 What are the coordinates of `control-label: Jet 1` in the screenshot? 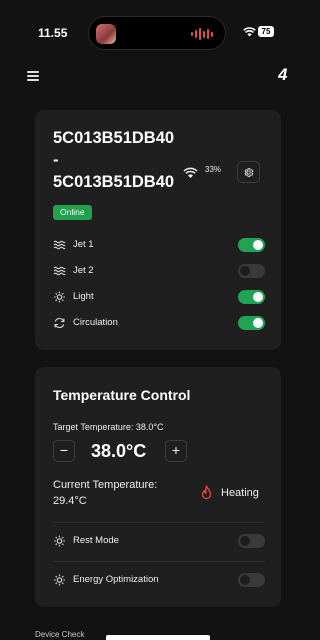 It's located at (83, 244).